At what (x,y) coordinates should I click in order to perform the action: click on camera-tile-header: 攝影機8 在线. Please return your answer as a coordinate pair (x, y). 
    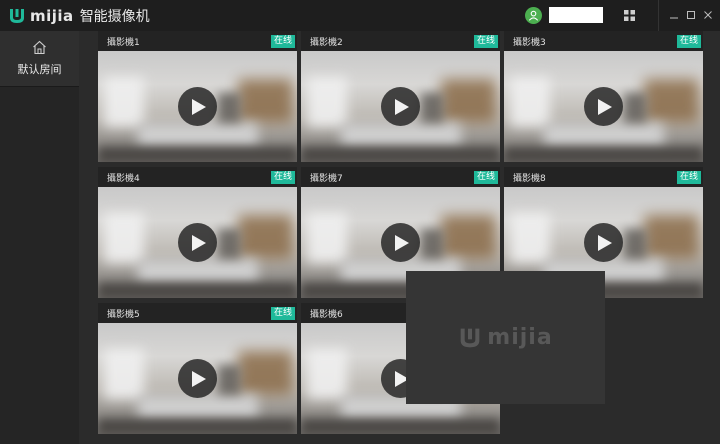
    Looking at the image, I should click on (603, 177).